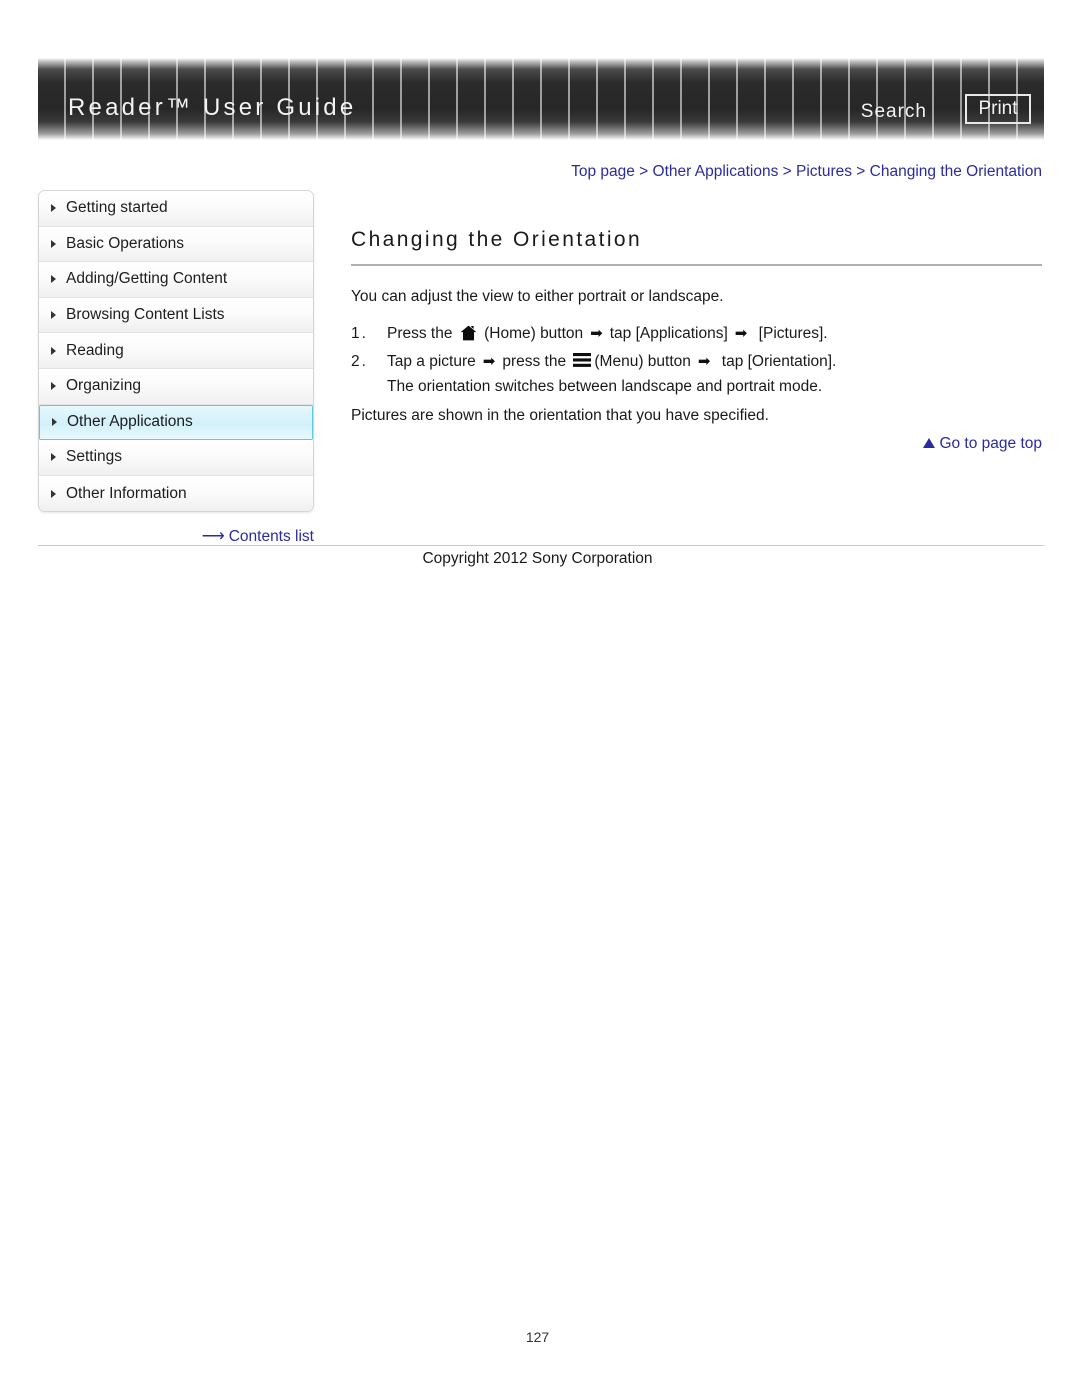 The image size is (1080, 1397). What do you see at coordinates (541, 99) in the screenshot?
I see `header-banner: Reader™ User Guide Search Print` at bounding box center [541, 99].